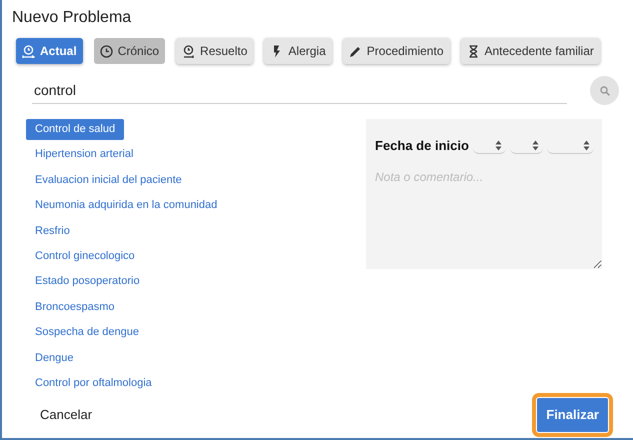 Image resolution: width=633 pixels, height=440 pixels. Describe the element at coordinates (473, 51) in the screenshot. I see `hourglass-icon` at that location.